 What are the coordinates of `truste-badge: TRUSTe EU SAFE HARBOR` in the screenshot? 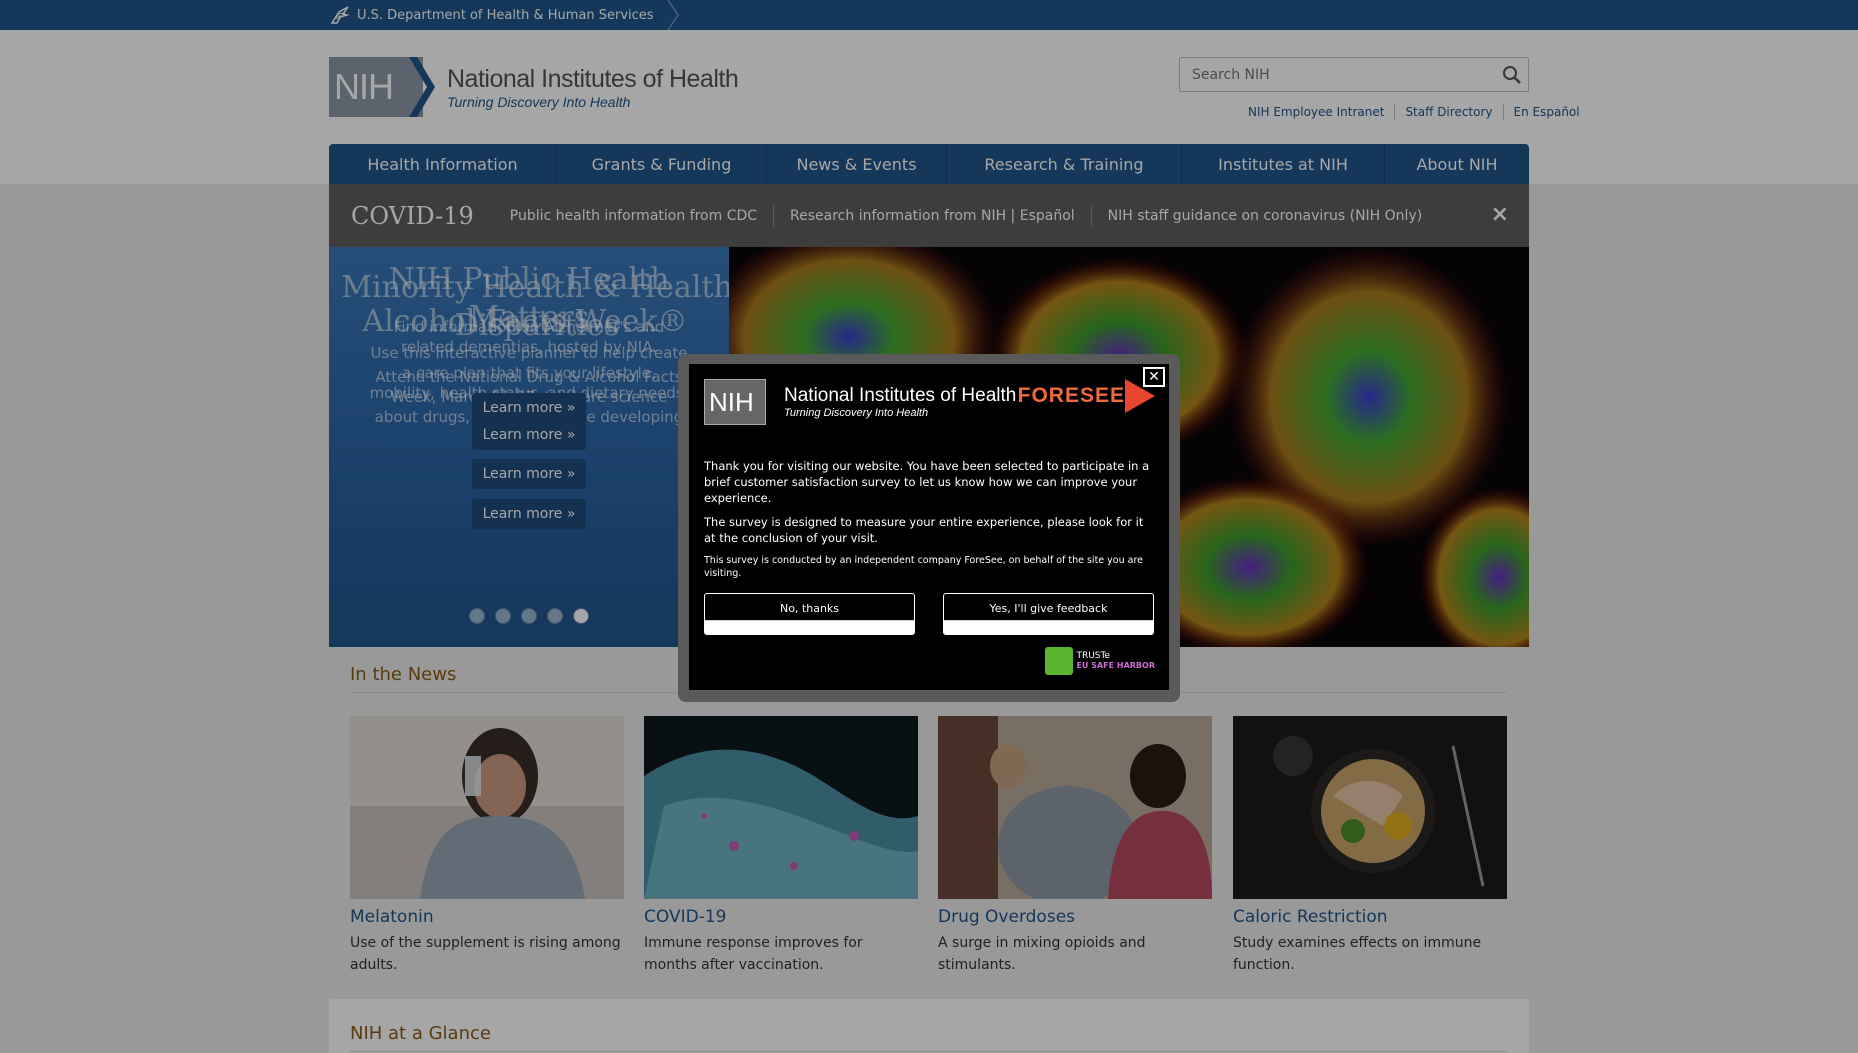 It's located at (1100, 661).